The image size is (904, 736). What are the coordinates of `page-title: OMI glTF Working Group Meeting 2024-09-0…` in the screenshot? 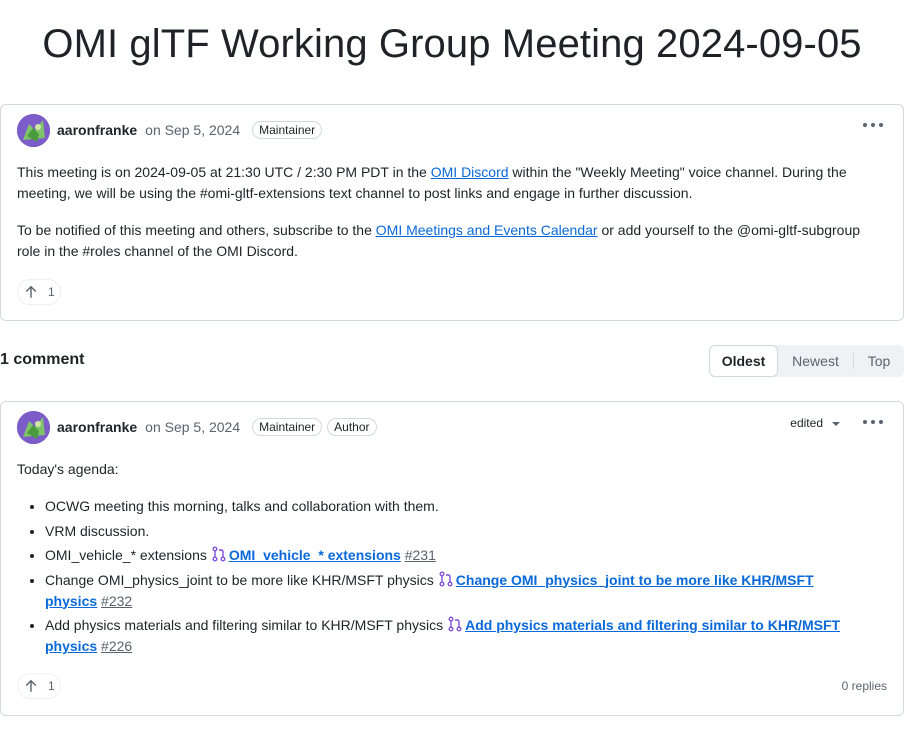 It's located at (452, 44).